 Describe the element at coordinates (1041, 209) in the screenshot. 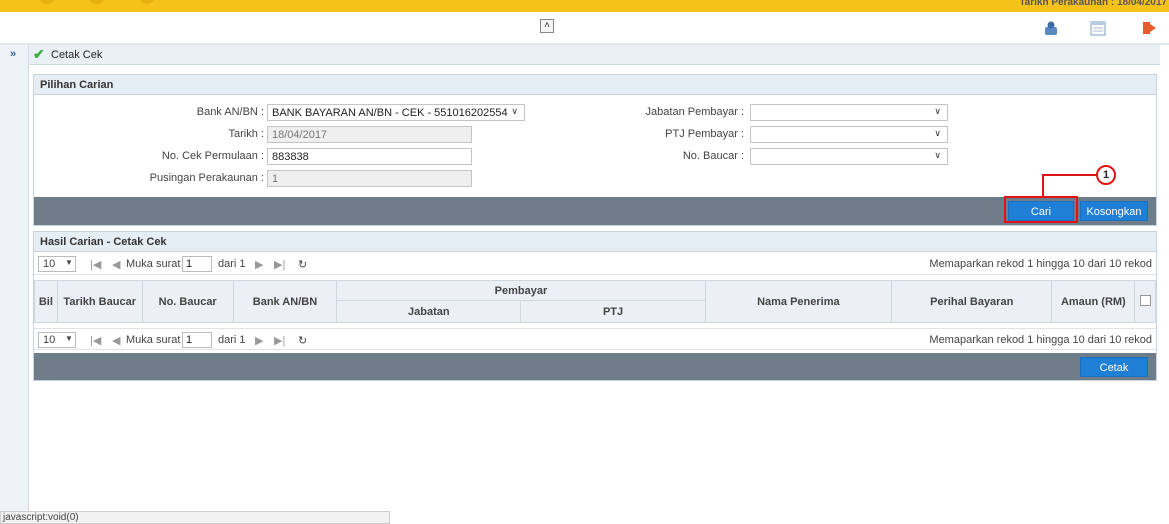

I see `annotation-highlight-box` at that location.